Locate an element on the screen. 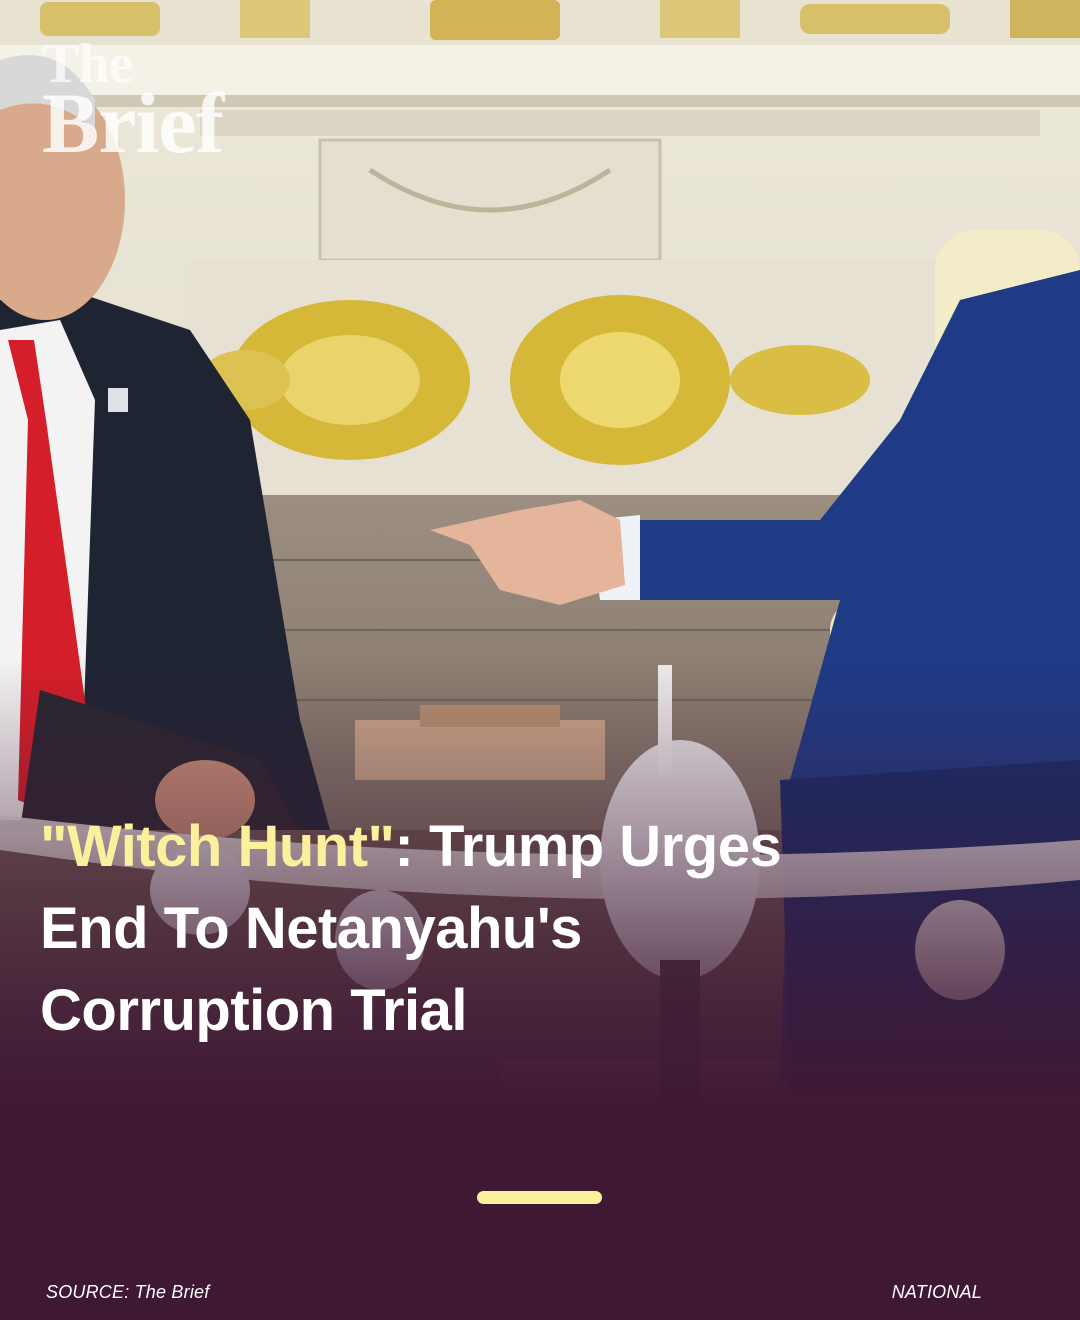  headline-line2: End To Netanyahu's is located at coordinates (311, 928).